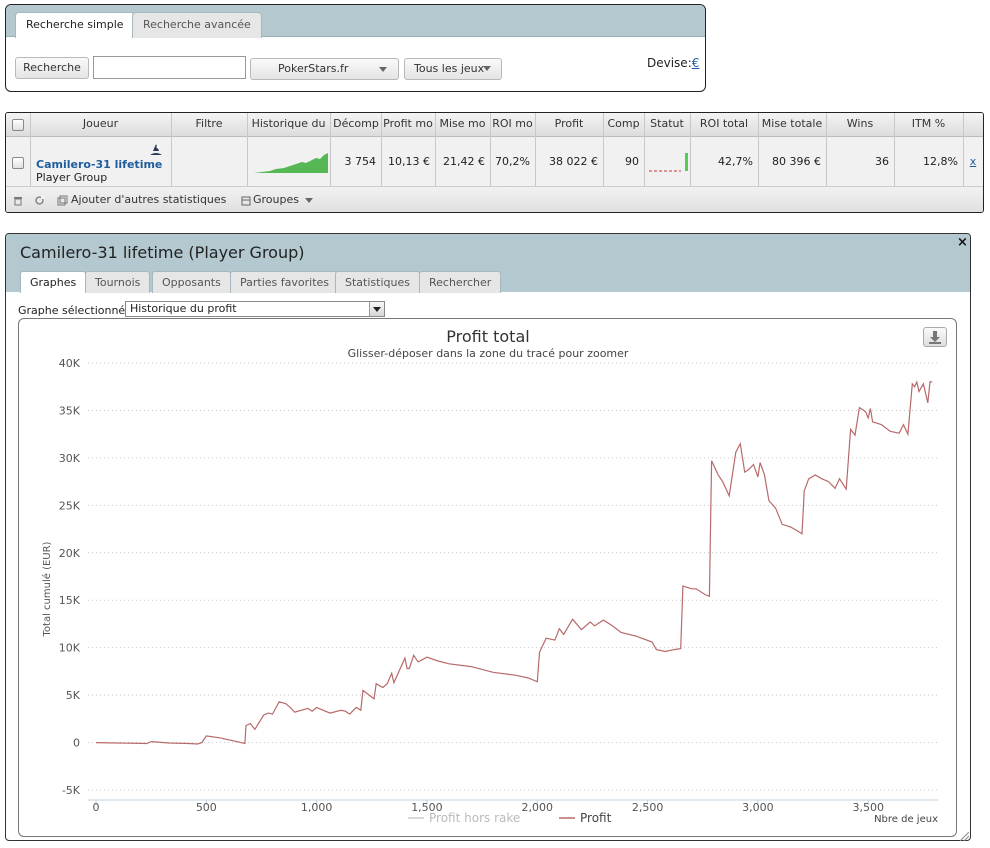 The width and height of the screenshot is (990, 848). What do you see at coordinates (70, 577) in the screenshot?
I see `y-axis: -5K 0 5K 10K 15K 20K 25K 30K 35K 40K` at bounding box center [70, 577].